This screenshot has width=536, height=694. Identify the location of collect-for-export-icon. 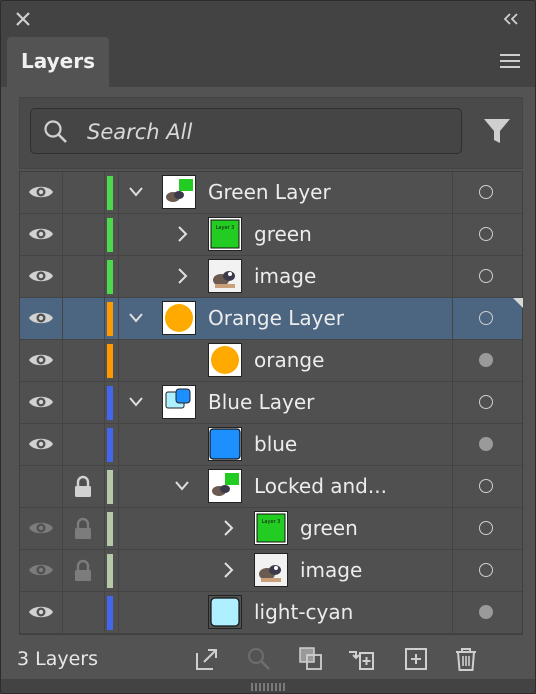
(207, 659).